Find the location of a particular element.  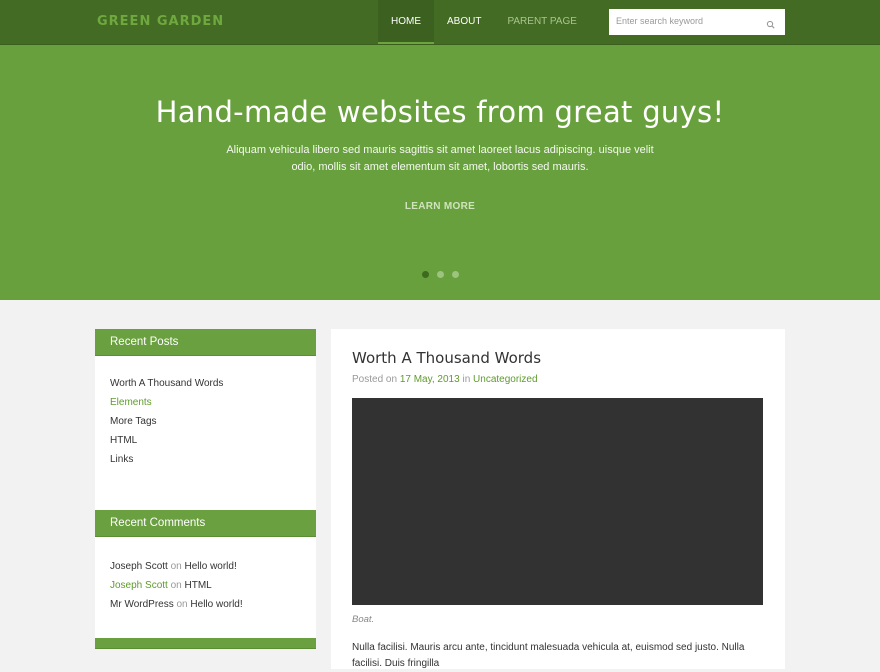

post-image is located at coordinates (557, 501).